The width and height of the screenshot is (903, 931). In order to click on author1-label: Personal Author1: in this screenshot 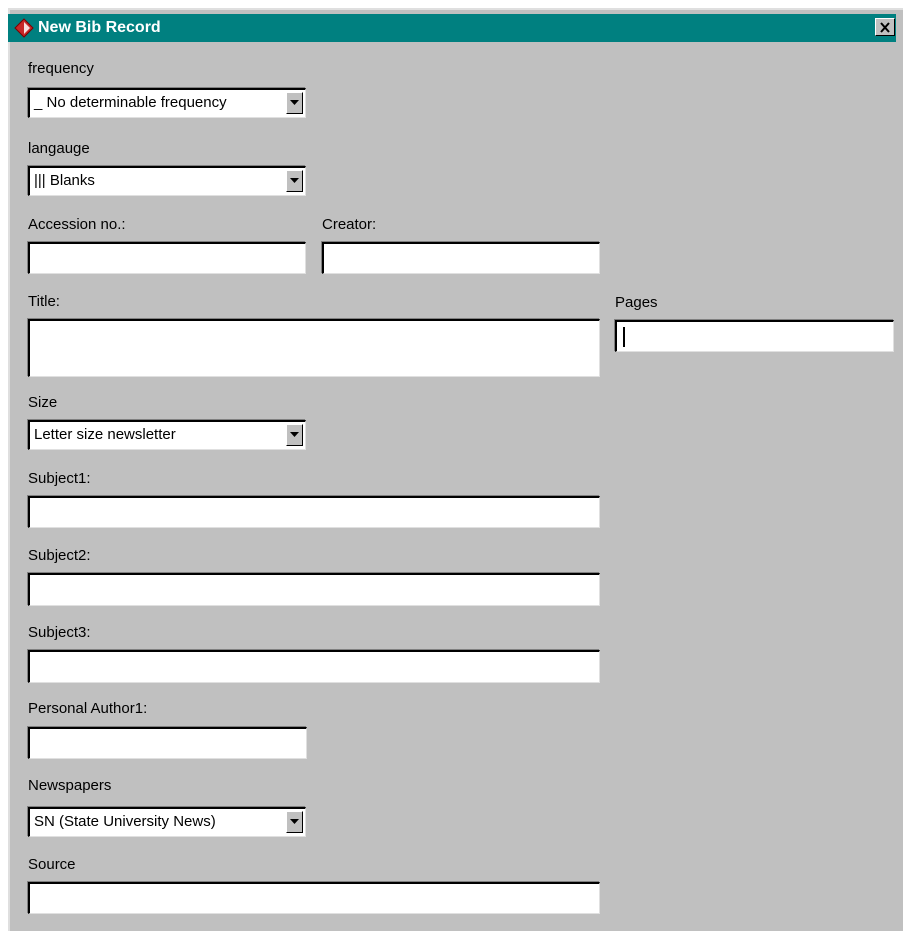, I will do `click(88, 708)`.